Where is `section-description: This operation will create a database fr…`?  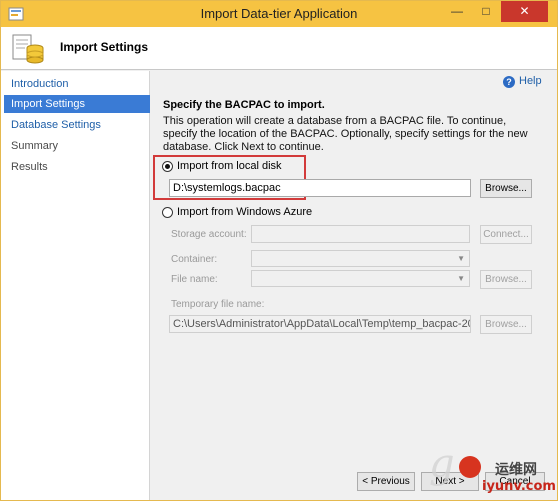 section-description: This operation will create a database fr… is located at coordinates (345, 134).